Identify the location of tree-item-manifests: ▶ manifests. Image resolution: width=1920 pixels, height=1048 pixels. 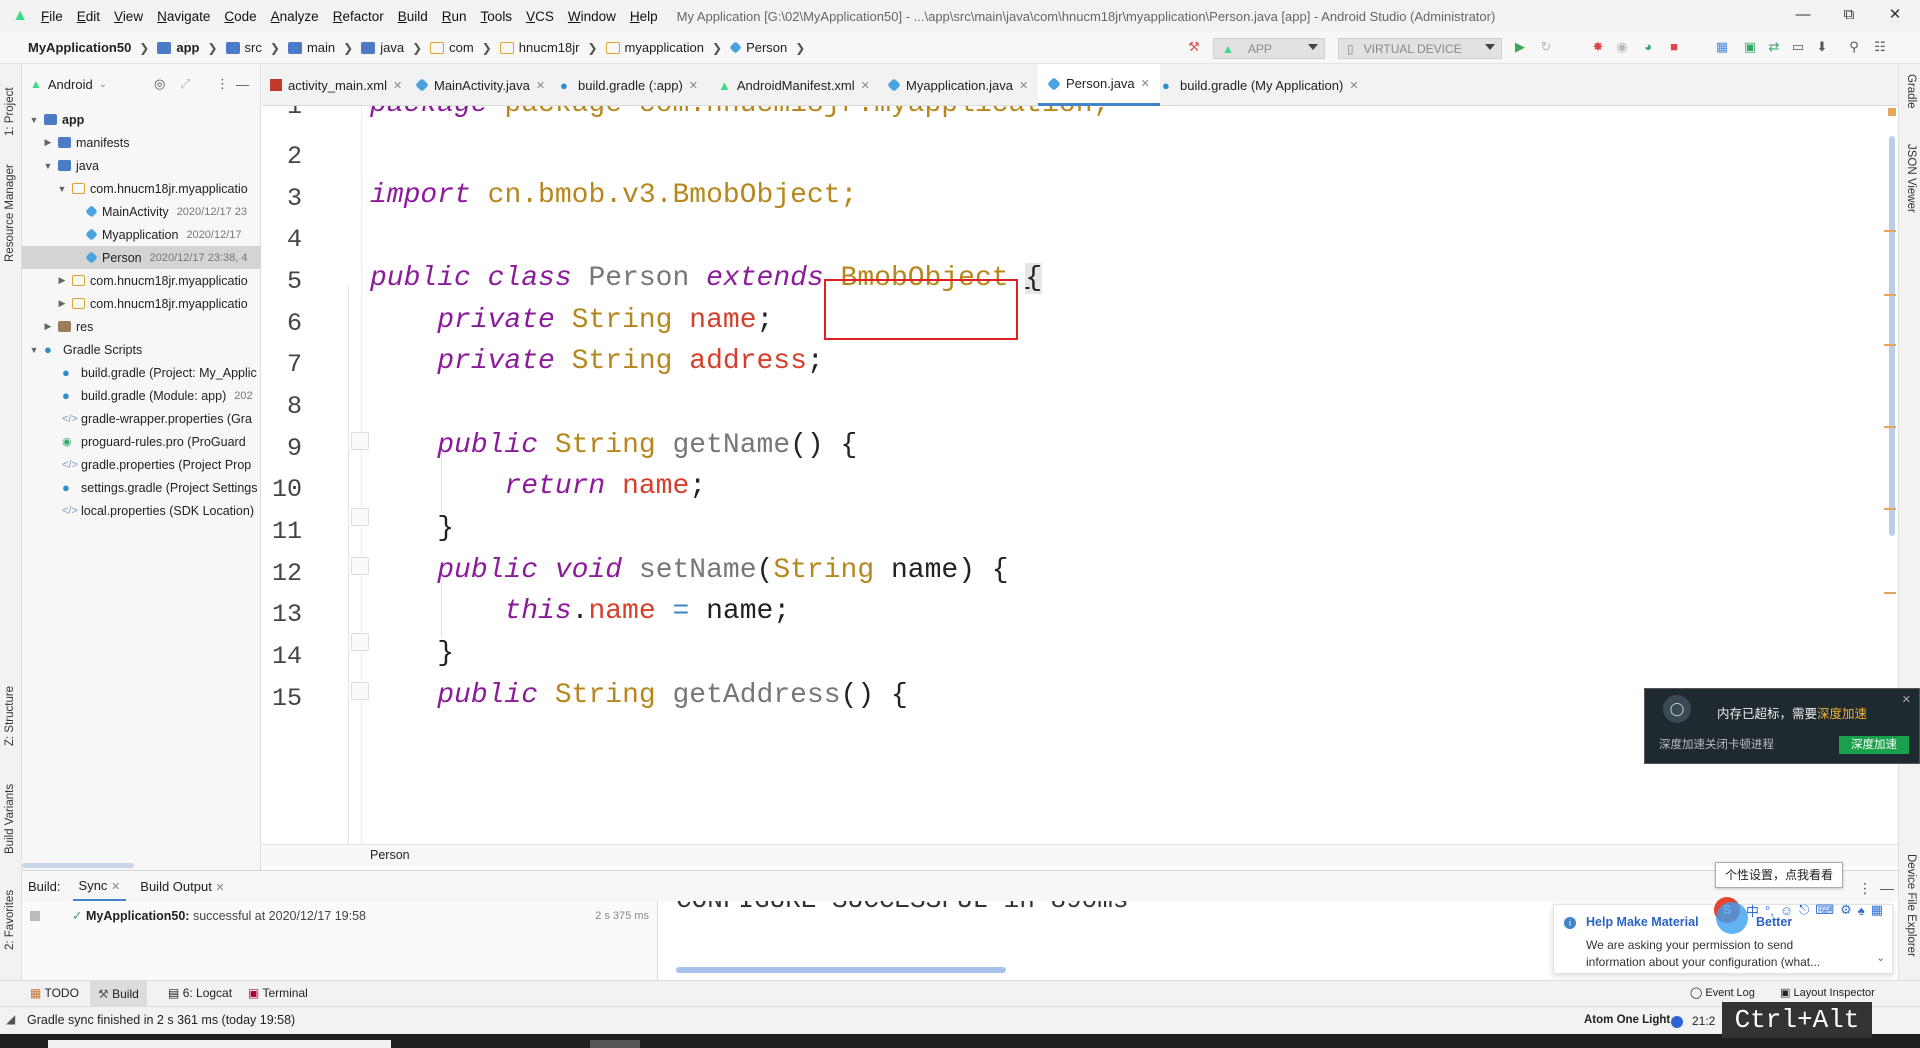
(141, 142).